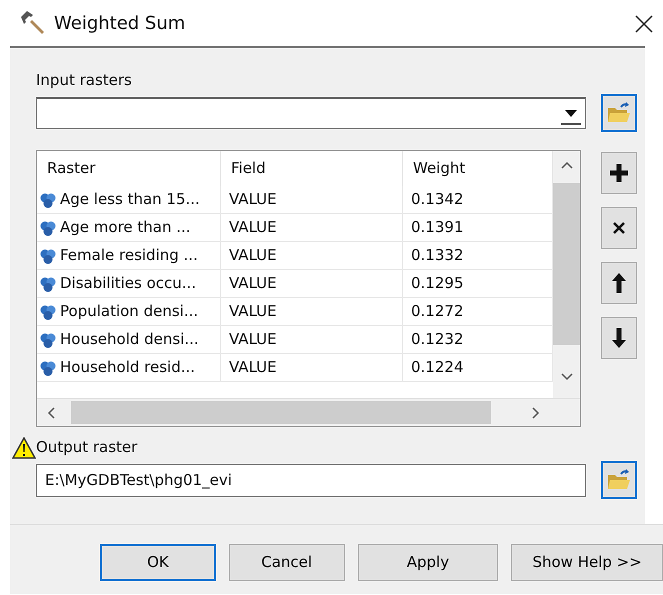 This screenshot has width=663, height=595. I want to click on scroll-down-icon, so click(567, 377).